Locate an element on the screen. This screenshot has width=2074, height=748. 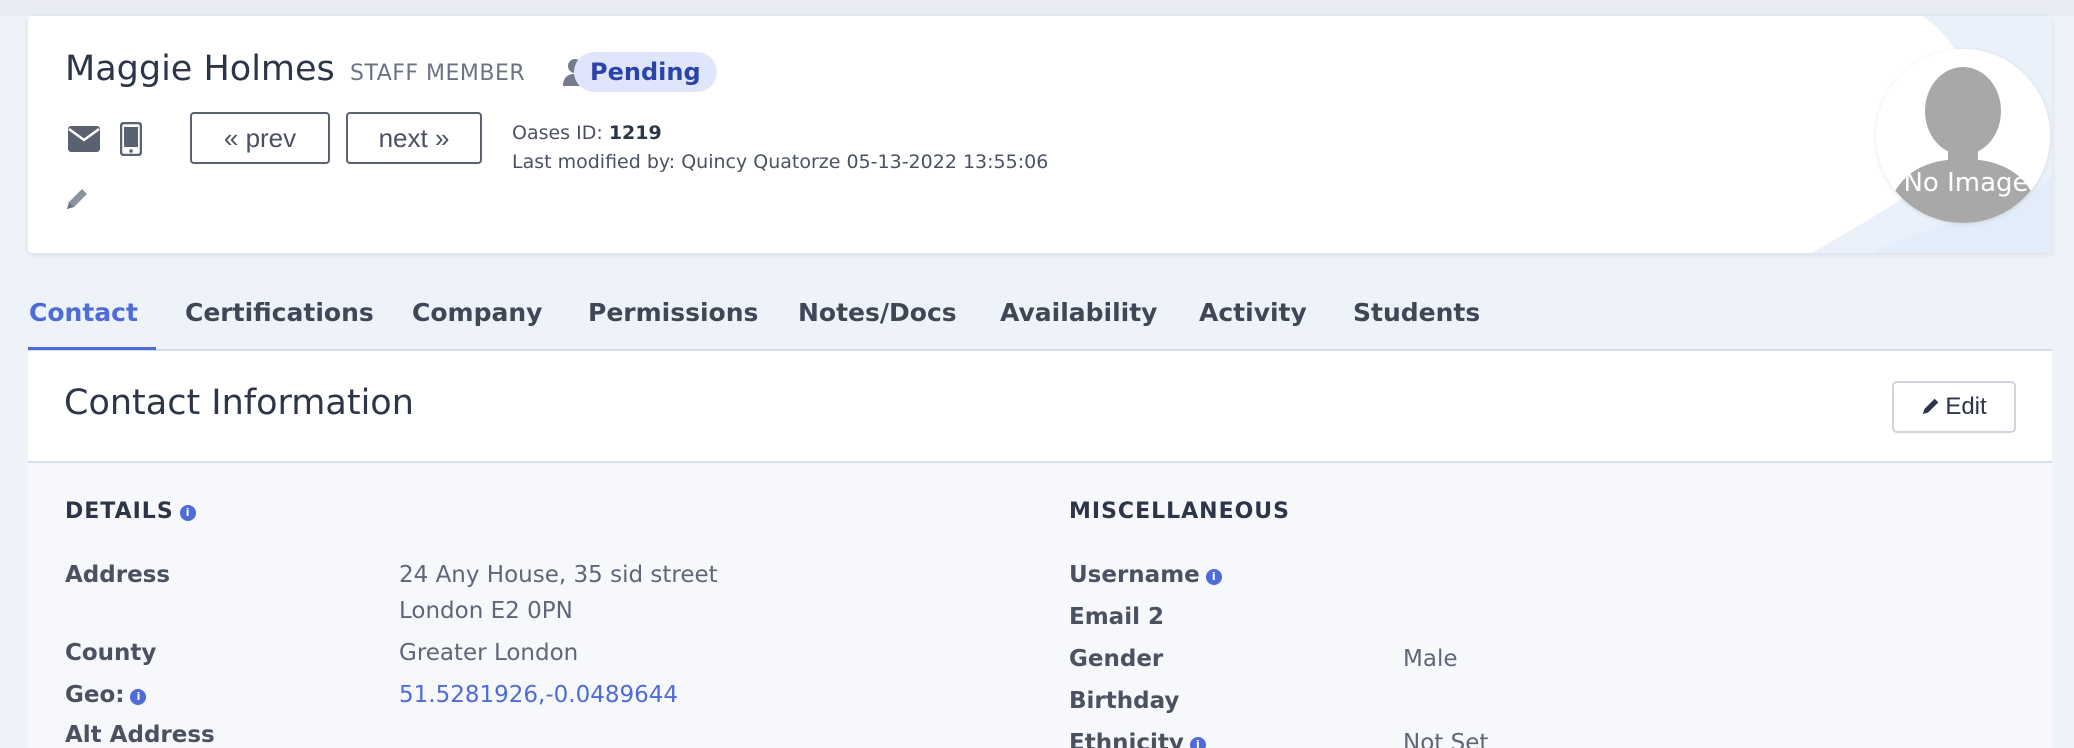
edit-button: Edit is located at coordinates (1954, 407).